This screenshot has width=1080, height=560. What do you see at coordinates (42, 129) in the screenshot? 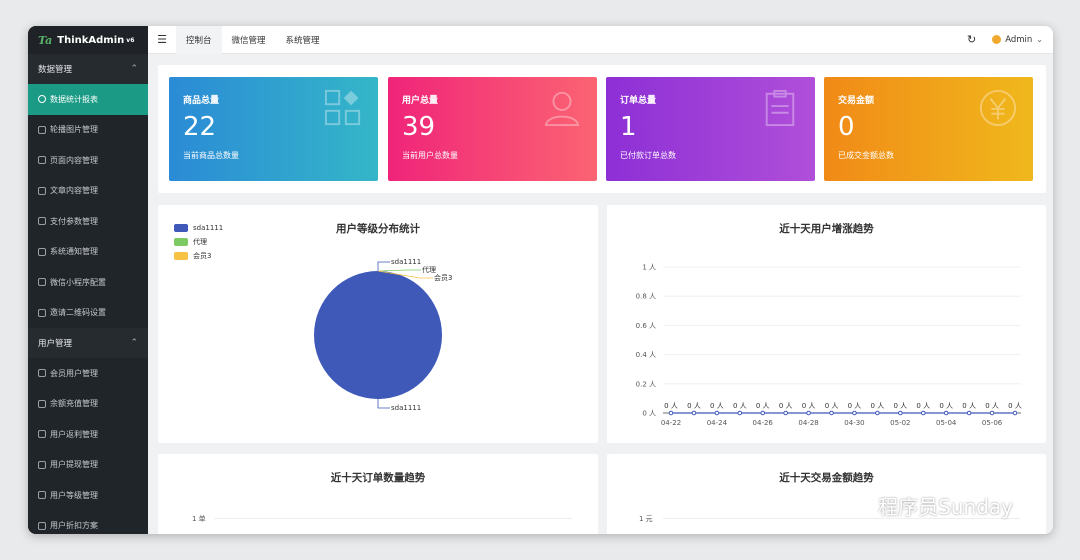
I see `image-icon` at bounding box center [42, 129].